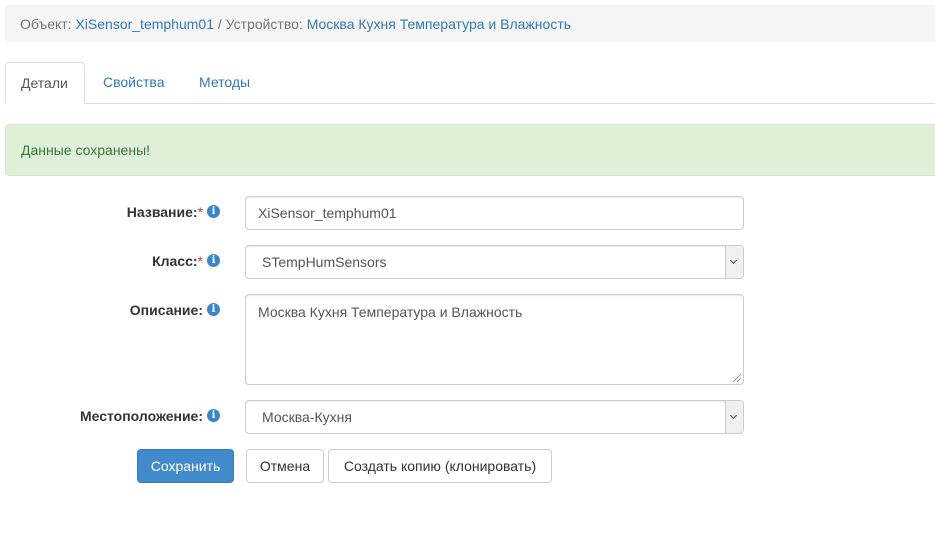  I want to click on description-label: Описание:, so click(166, 310).